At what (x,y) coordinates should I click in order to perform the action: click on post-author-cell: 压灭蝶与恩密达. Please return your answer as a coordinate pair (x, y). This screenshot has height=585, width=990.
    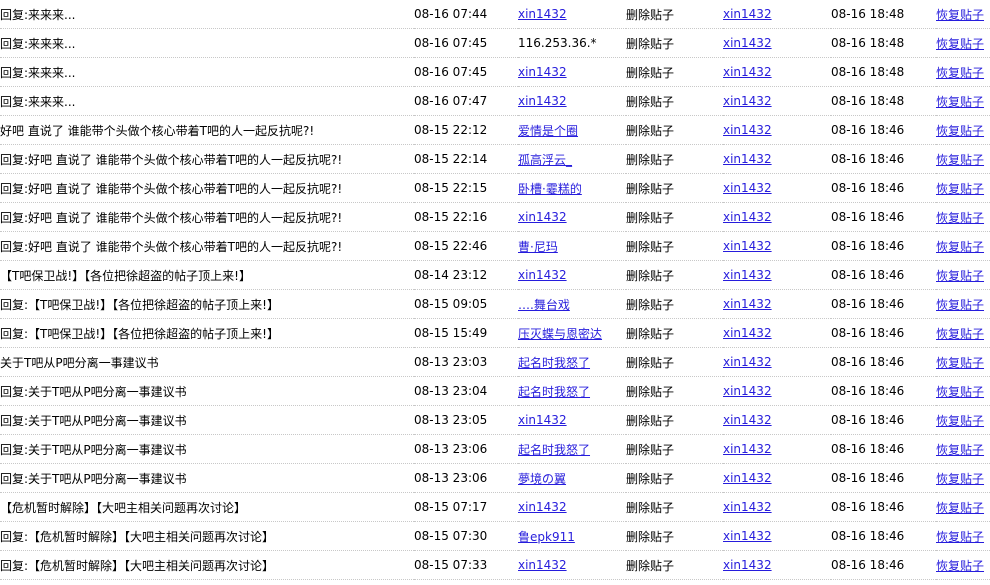
    Looking at the image, I should click on (572, 333).